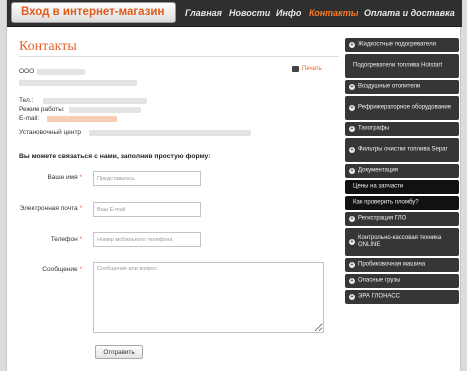  Describe the element at coordinates (66, 239) in the screenshot. I see `phone-field-label: Телефон *` at that location.